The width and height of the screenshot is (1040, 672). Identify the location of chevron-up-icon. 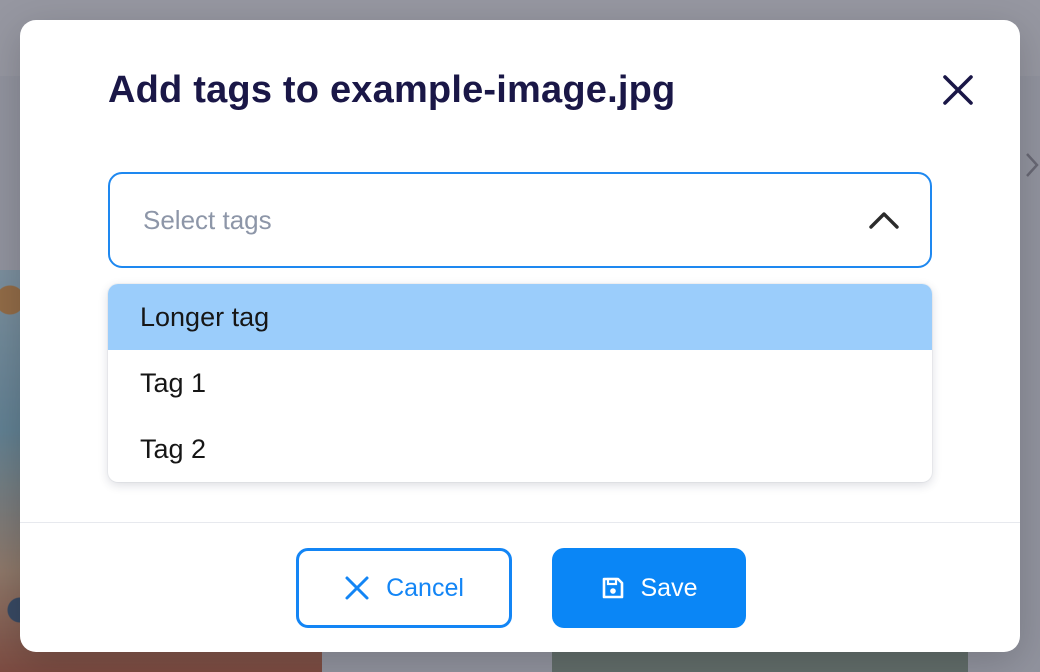
(884, 220).